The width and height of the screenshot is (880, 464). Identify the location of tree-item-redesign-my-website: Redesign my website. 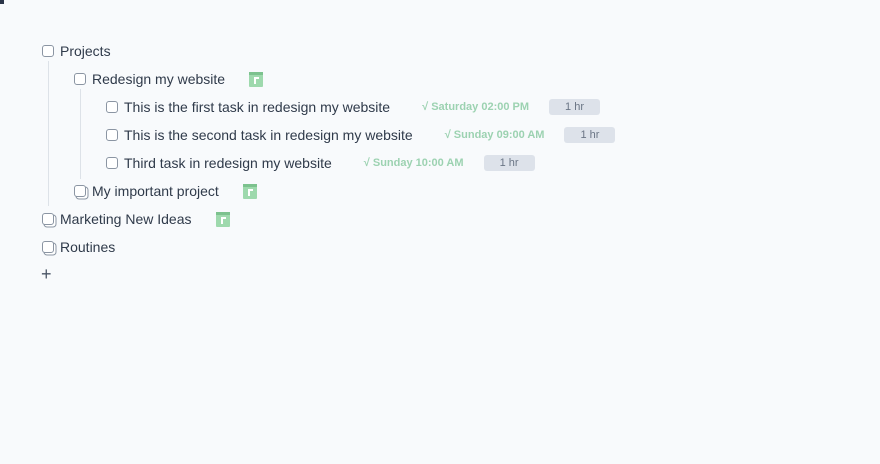
(169, 79).